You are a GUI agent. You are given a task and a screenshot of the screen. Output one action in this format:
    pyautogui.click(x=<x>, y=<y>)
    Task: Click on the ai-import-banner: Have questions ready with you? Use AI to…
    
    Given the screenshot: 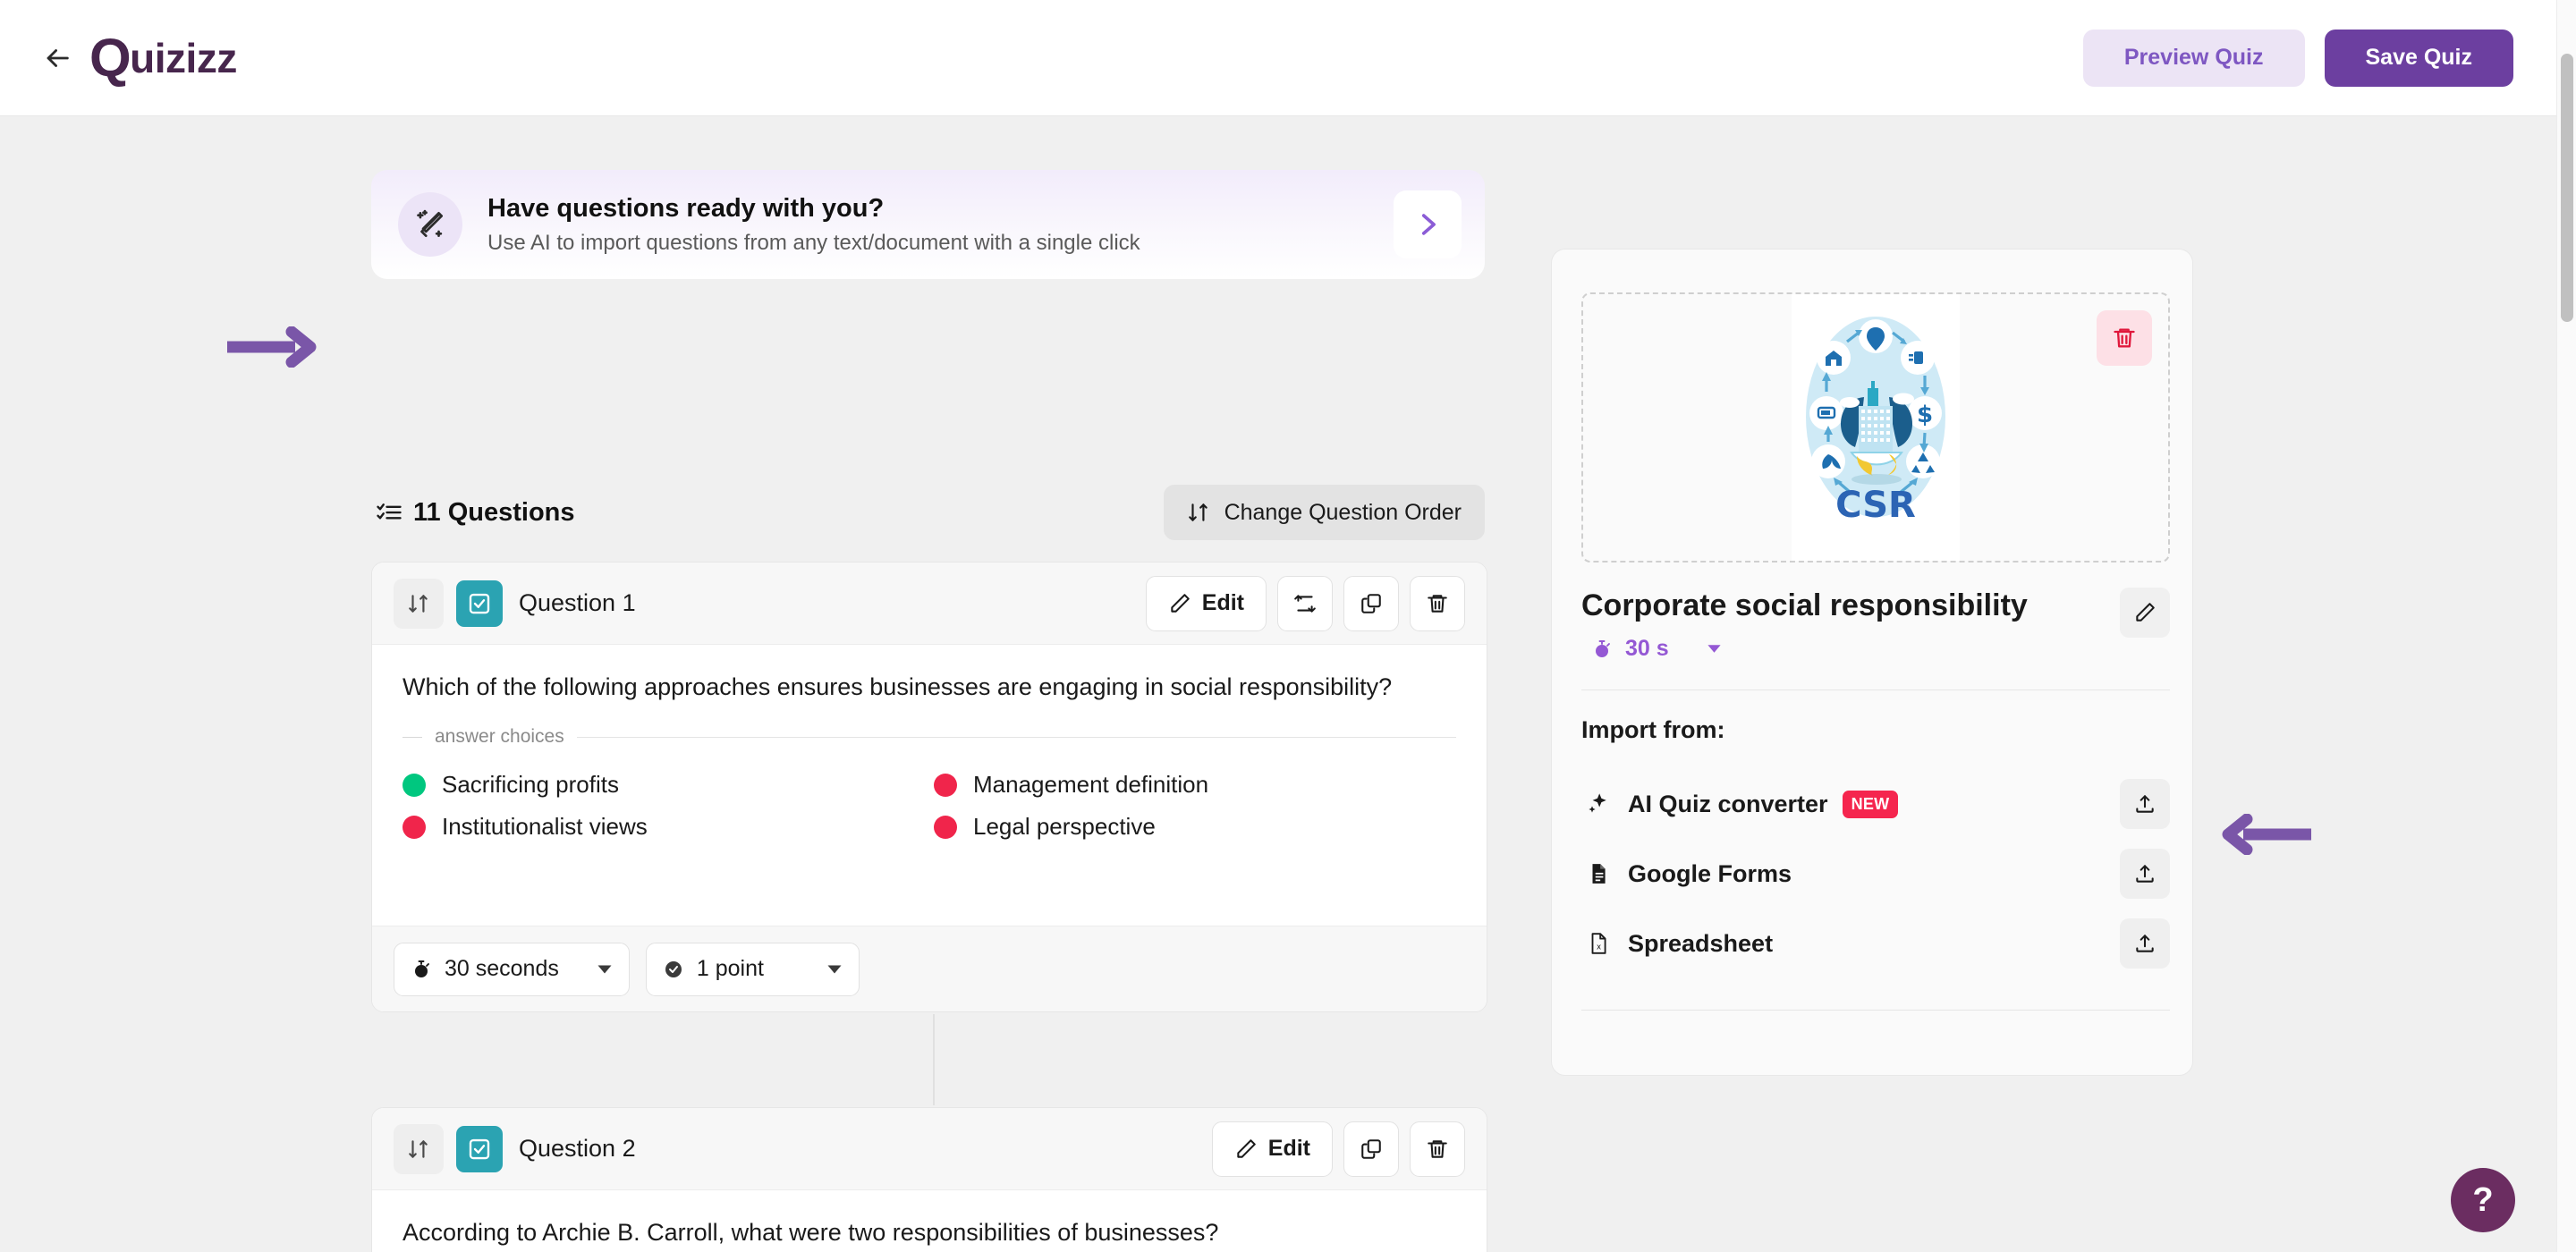 What is the action you would take?
    pyautogui.click(x=928, y=224)
    